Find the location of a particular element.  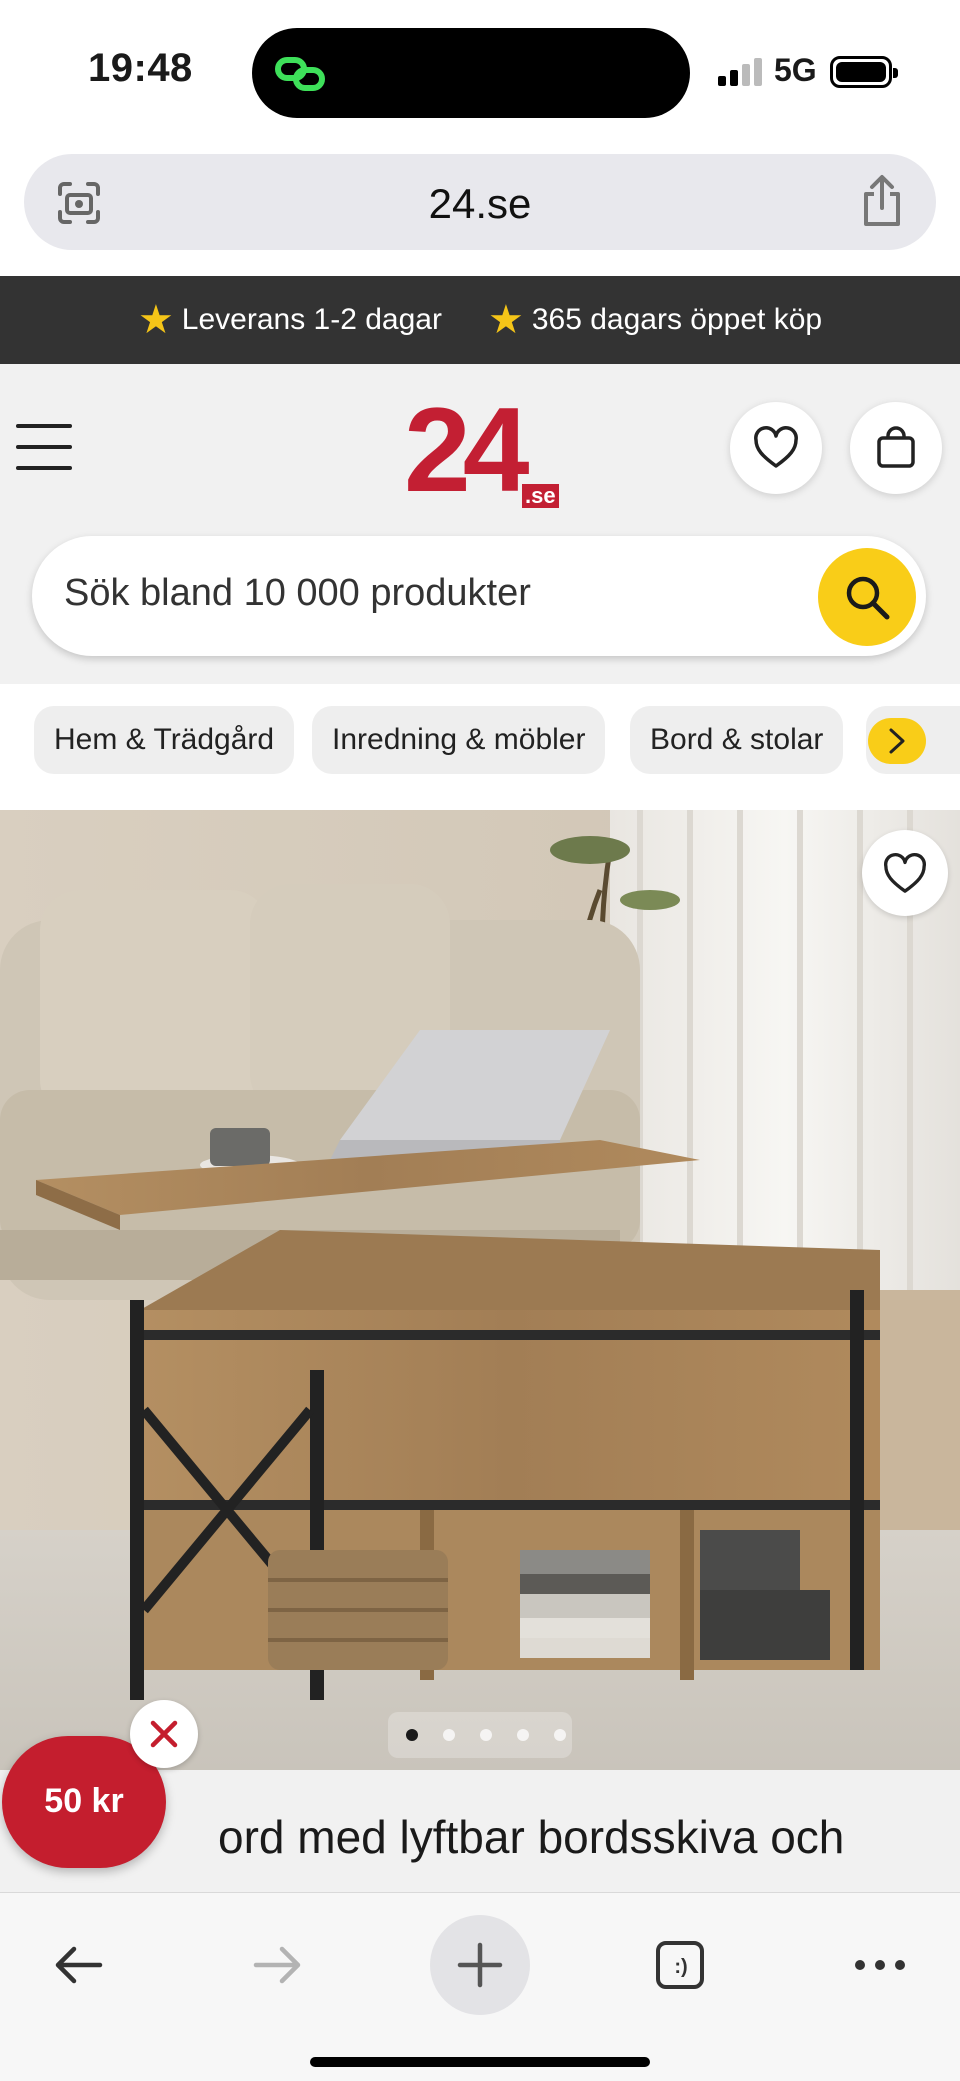

network-label: 5G is located at coordinates (795, 70).